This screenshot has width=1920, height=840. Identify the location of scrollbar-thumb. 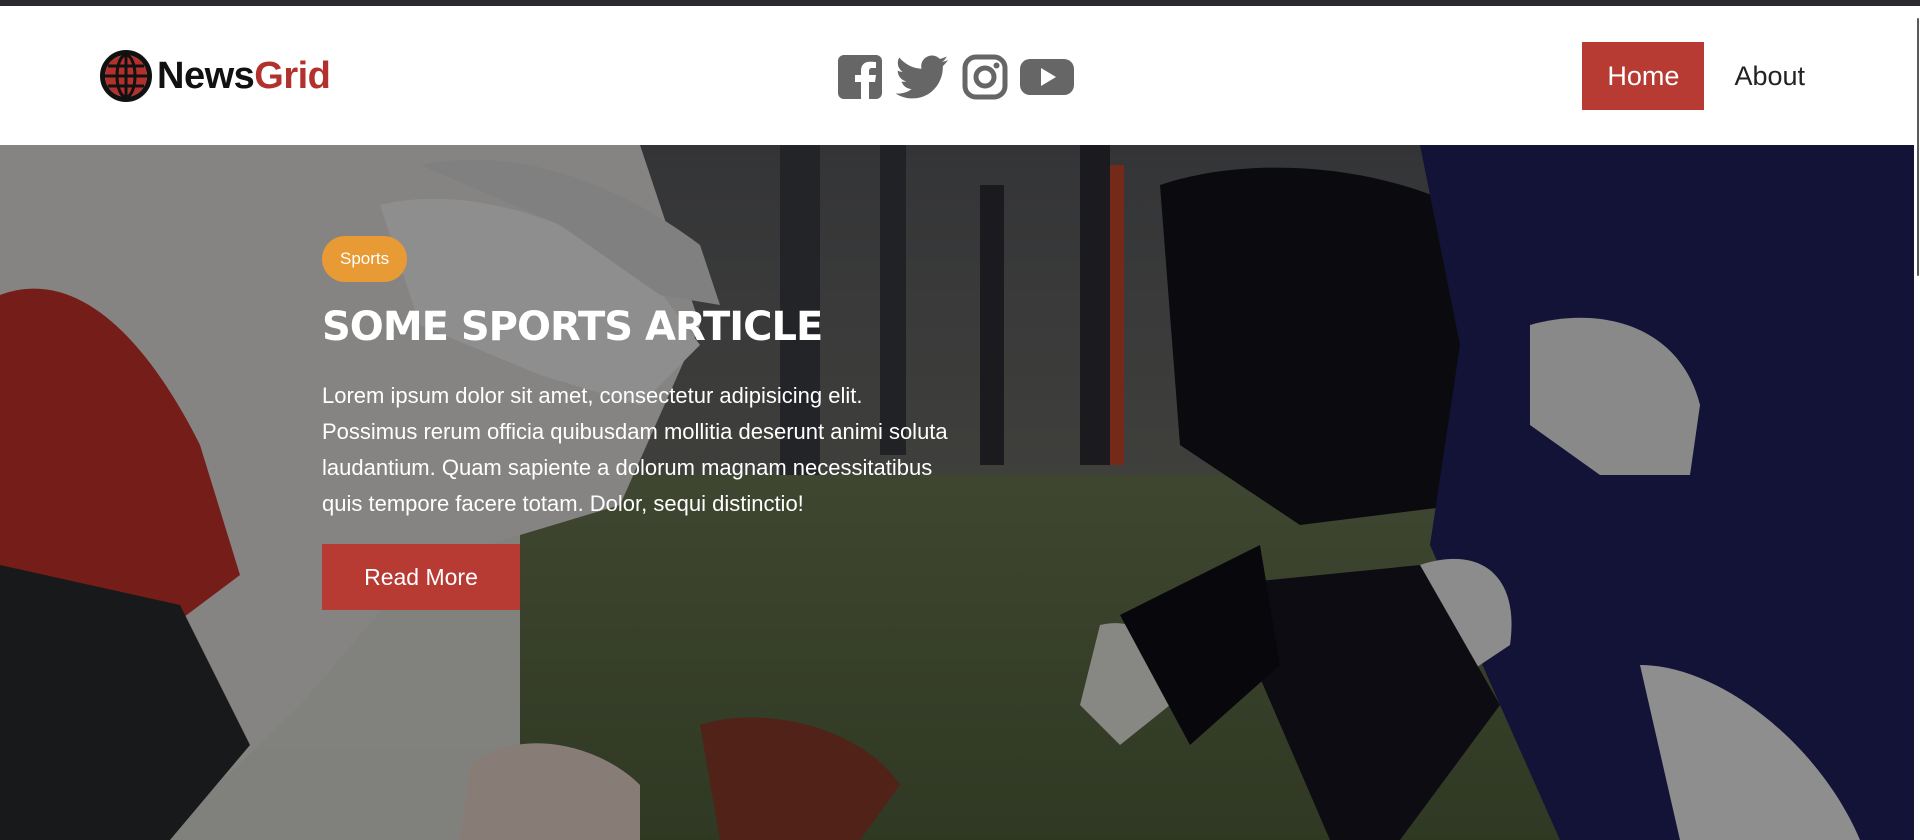
(1918, 147).